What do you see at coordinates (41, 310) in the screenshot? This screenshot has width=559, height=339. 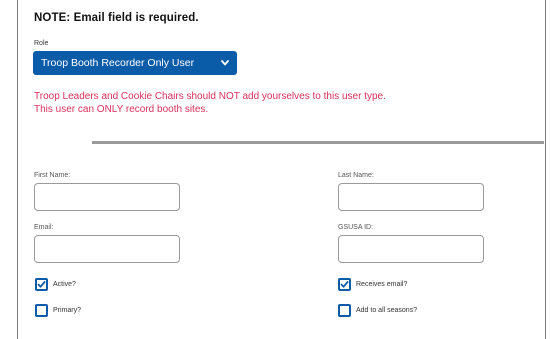 I see `primary-checkbox` at bounding box center [41, 310].